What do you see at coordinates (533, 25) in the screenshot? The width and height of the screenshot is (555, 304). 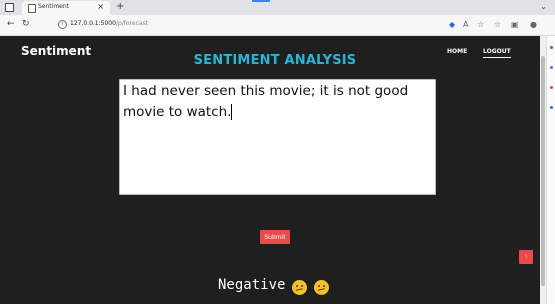 I see `profile-icon: ●` at bounding box center [533, 25].